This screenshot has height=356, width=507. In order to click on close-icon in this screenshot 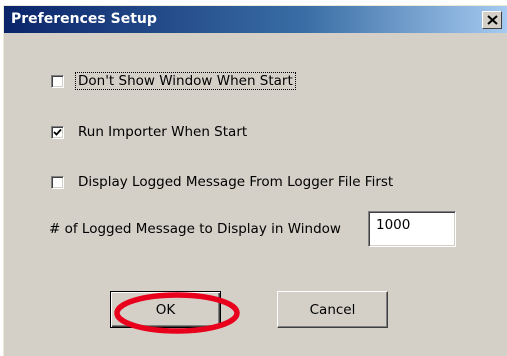, I will do `click(492, 20)`.